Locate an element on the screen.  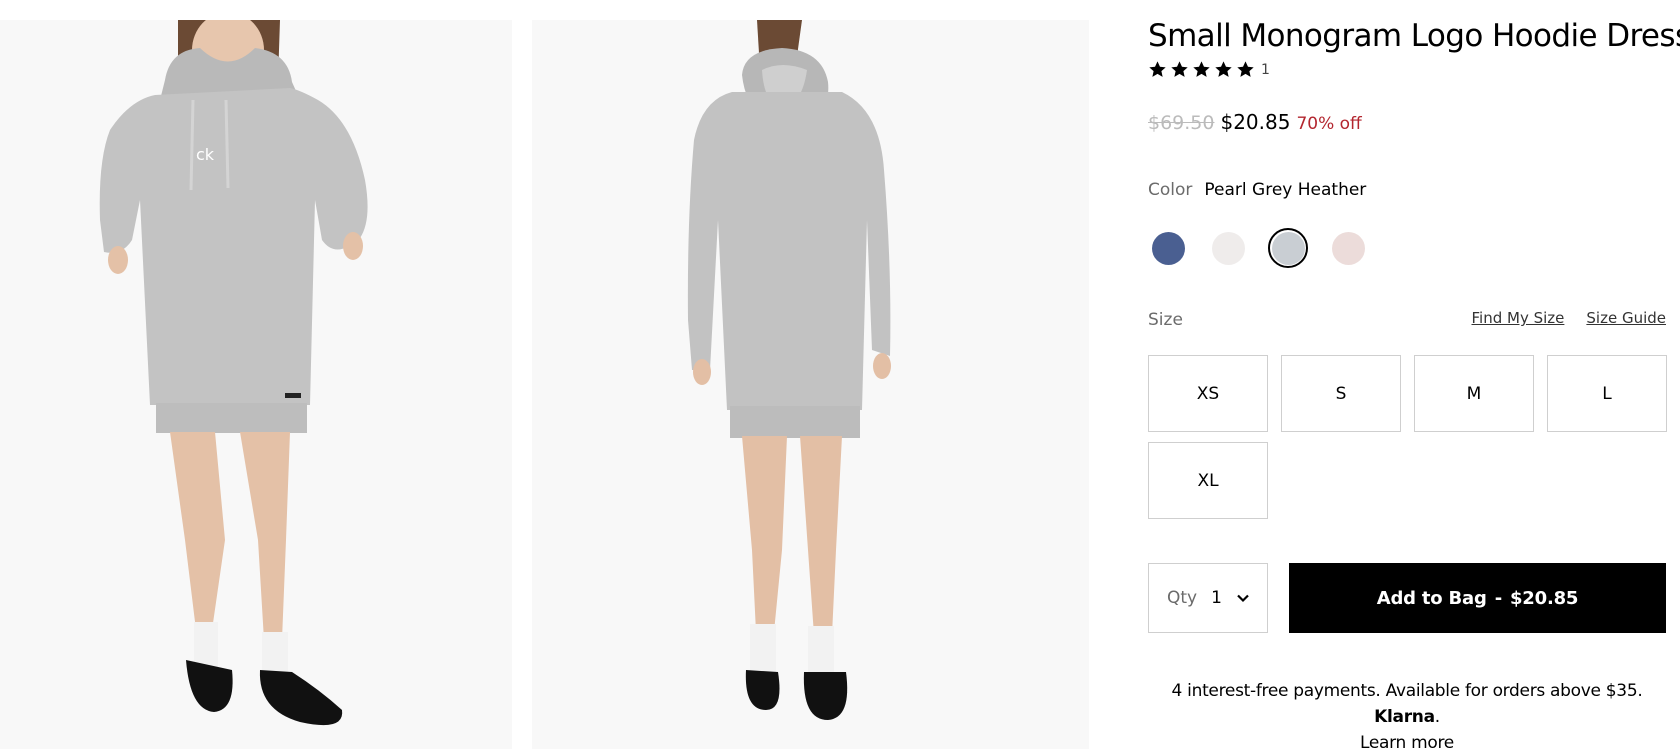
size-options: XS S M L XL is located at coordinates (1407, 437).